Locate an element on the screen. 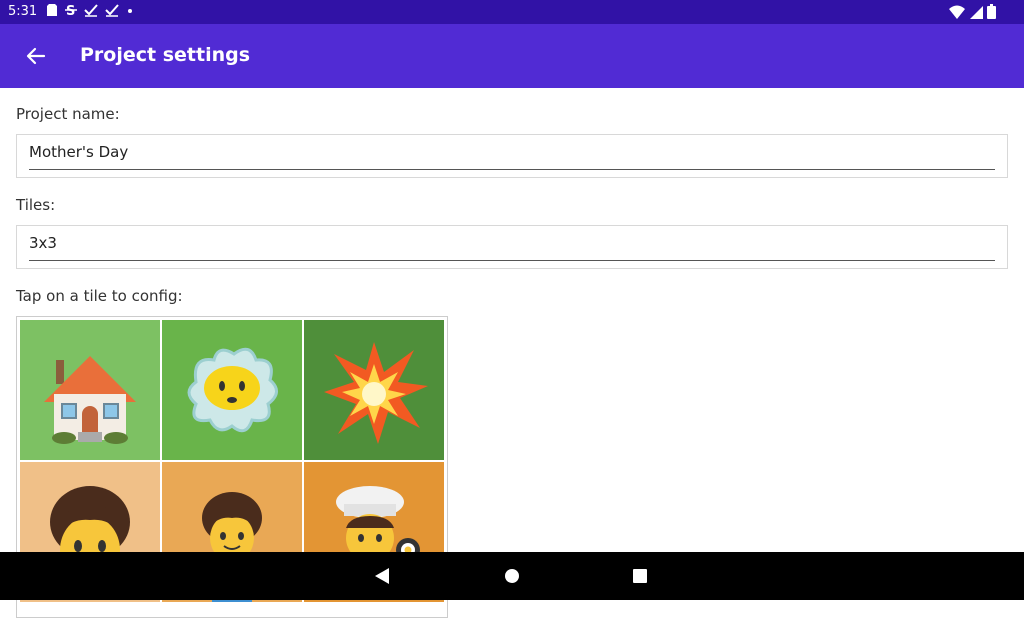 The image size is (1024, 618). battery-icon is located at coordinates (991, 11).